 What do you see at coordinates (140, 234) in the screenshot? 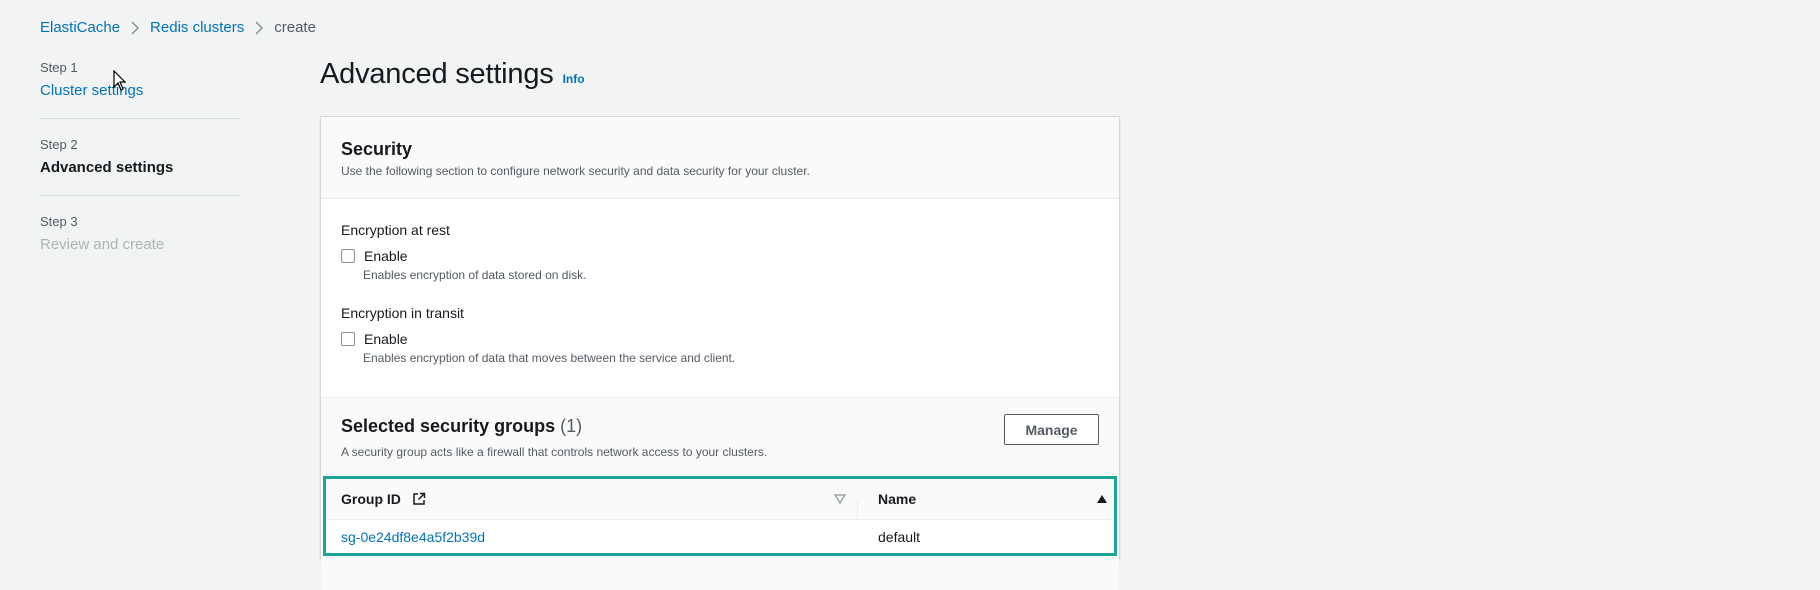
I see `step-3: Step 3 Review and create` at bounding box center [140, 234].